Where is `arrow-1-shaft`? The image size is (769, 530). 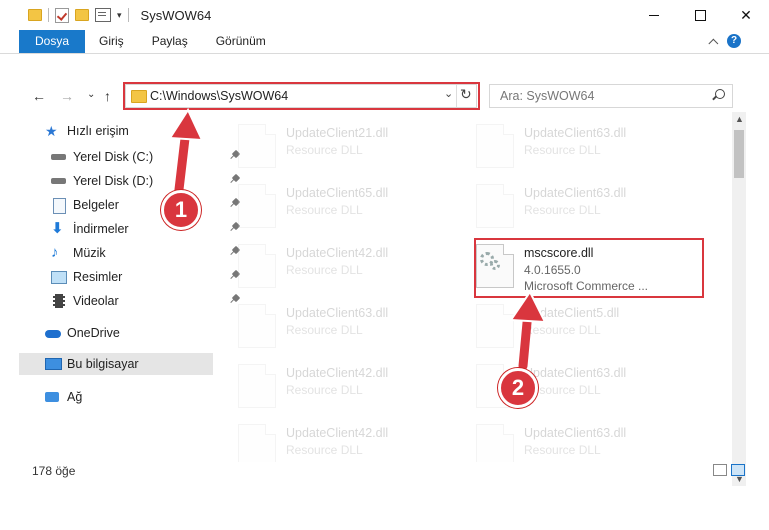
arrow-1-shaft is located at coordinates (182, 164).